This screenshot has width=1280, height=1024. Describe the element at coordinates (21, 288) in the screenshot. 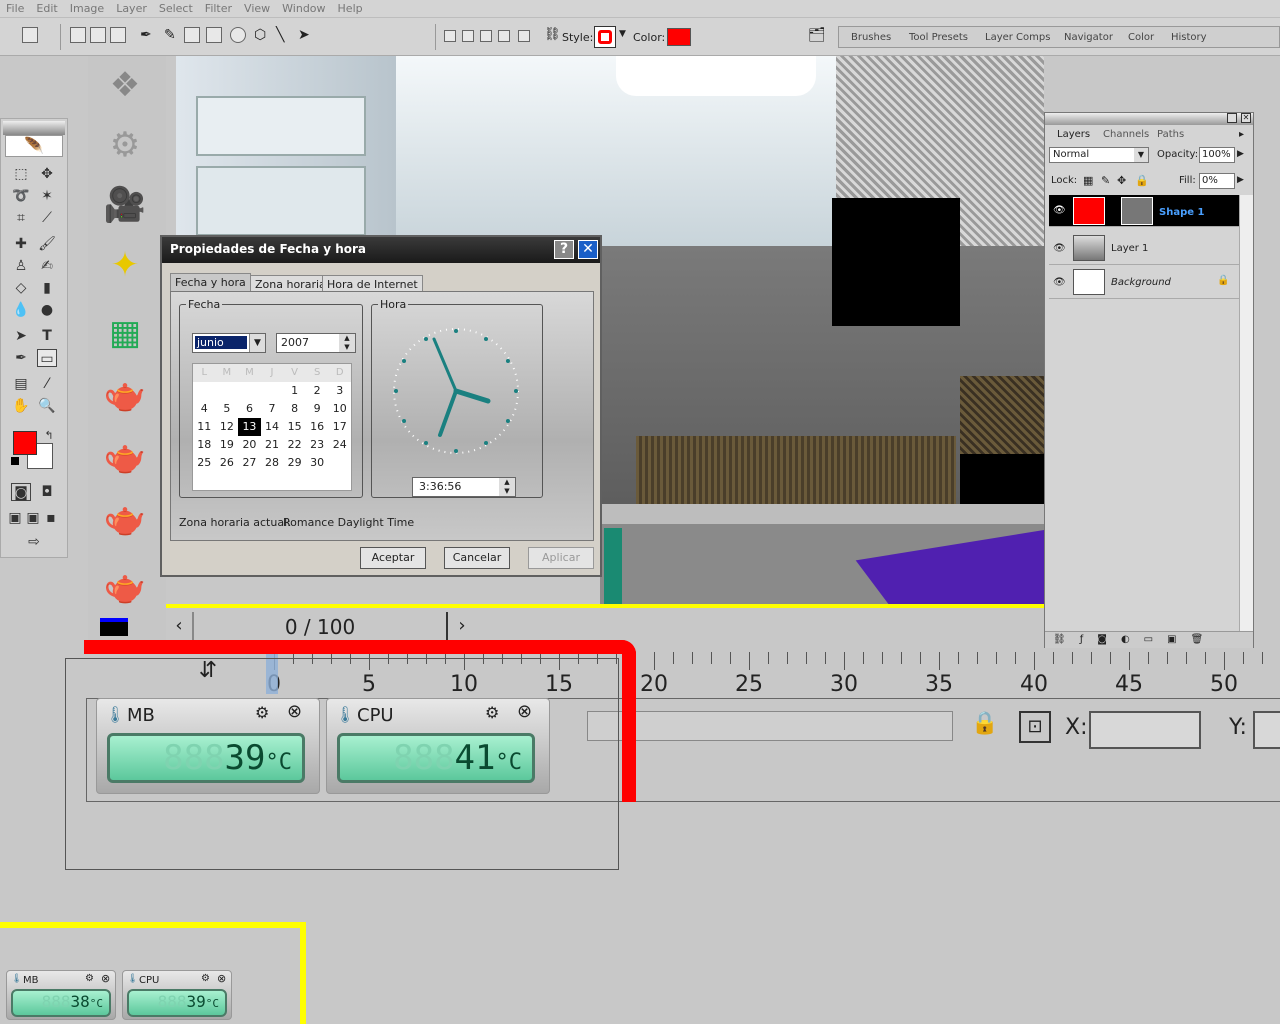

I see `eraser-icon: ◇` at that location.